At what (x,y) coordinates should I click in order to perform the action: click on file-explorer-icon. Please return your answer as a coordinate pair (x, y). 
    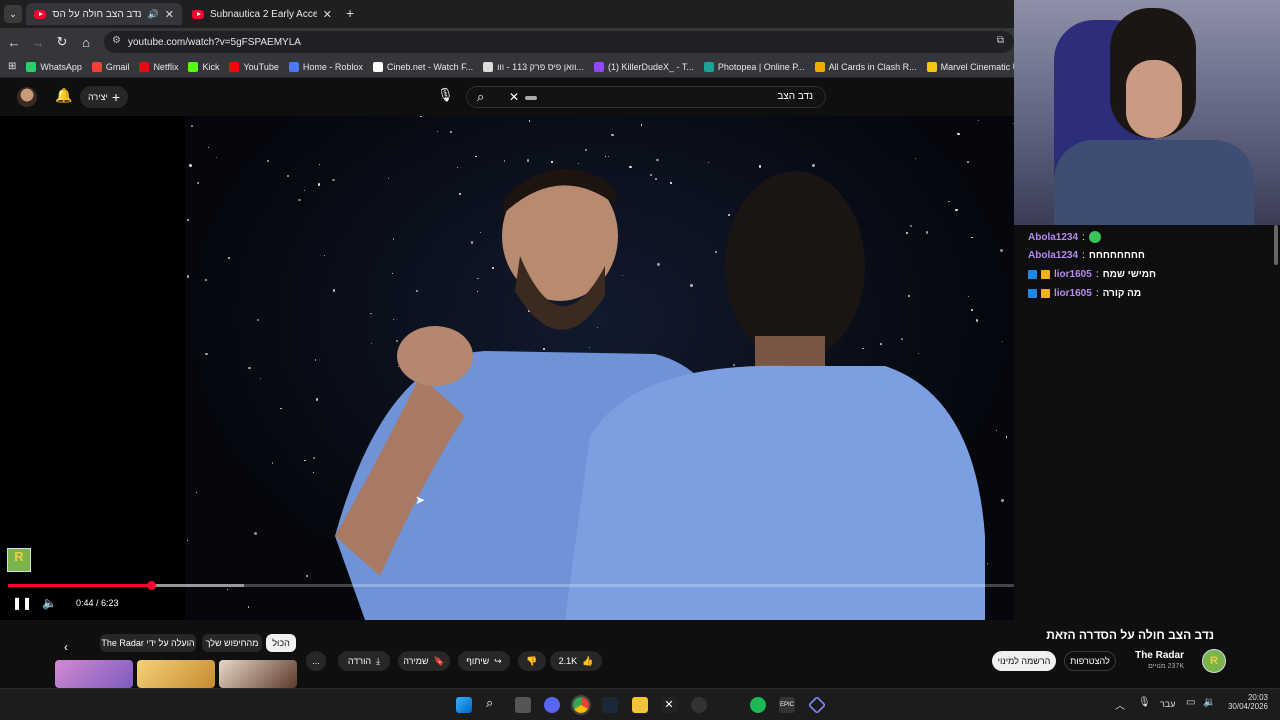
    Looking at the image, I should click on (640, 705).